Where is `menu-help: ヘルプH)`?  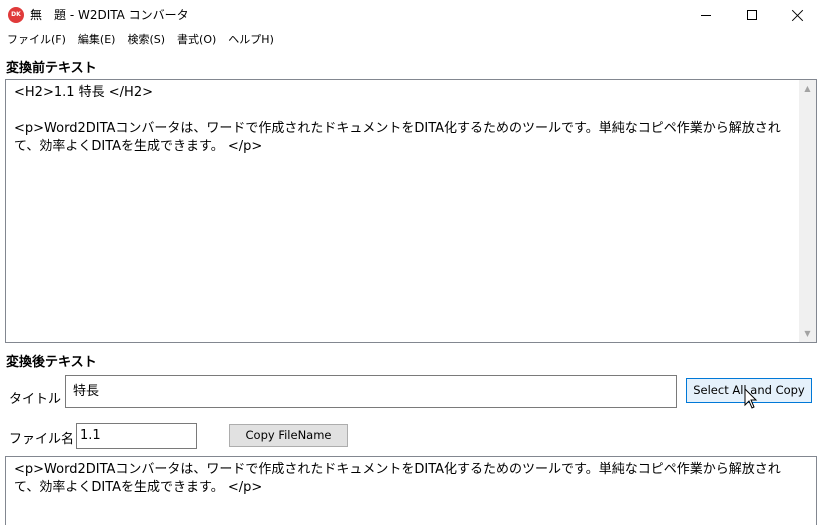 menu-help: ヘルプH) is located at coordinates (251, 40).